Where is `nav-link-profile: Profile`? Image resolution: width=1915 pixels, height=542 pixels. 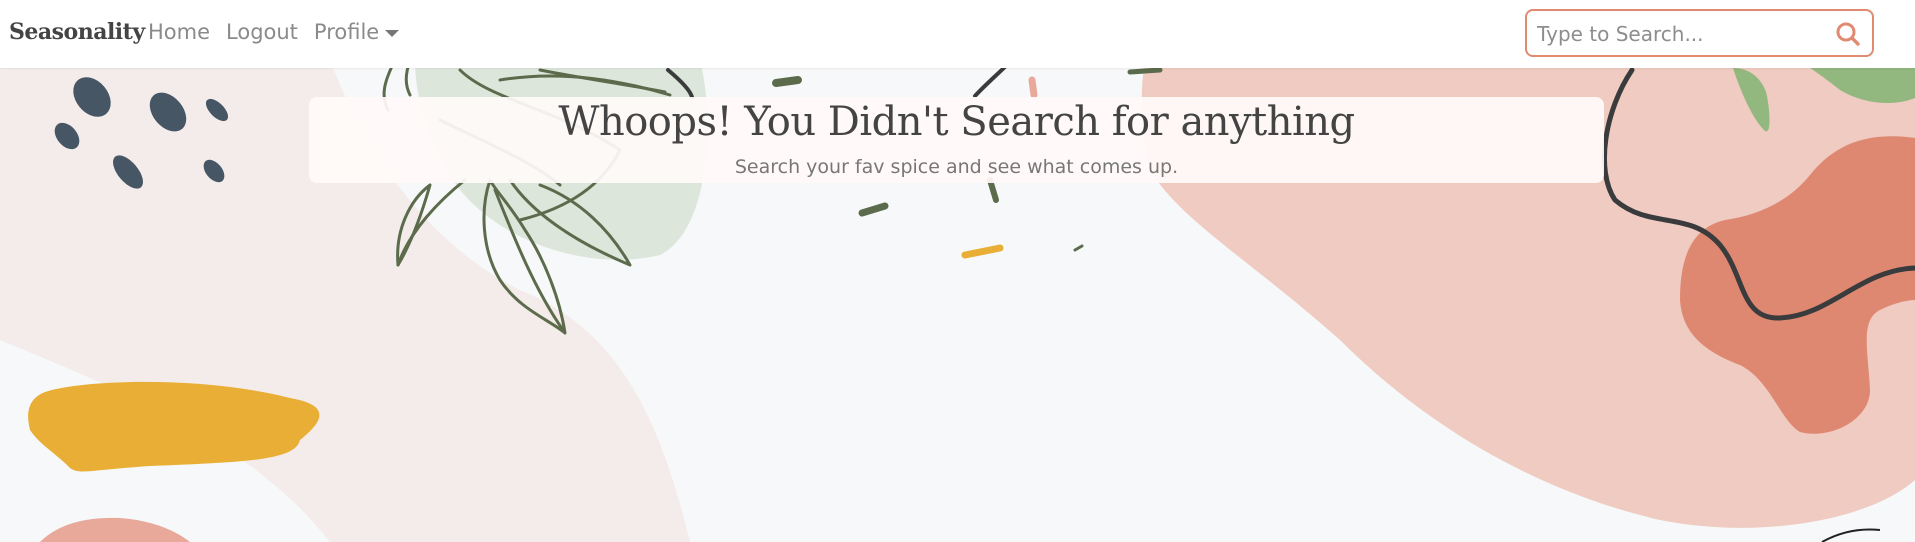 nav-link-profile: Profile is located at coordinates (356, 32).